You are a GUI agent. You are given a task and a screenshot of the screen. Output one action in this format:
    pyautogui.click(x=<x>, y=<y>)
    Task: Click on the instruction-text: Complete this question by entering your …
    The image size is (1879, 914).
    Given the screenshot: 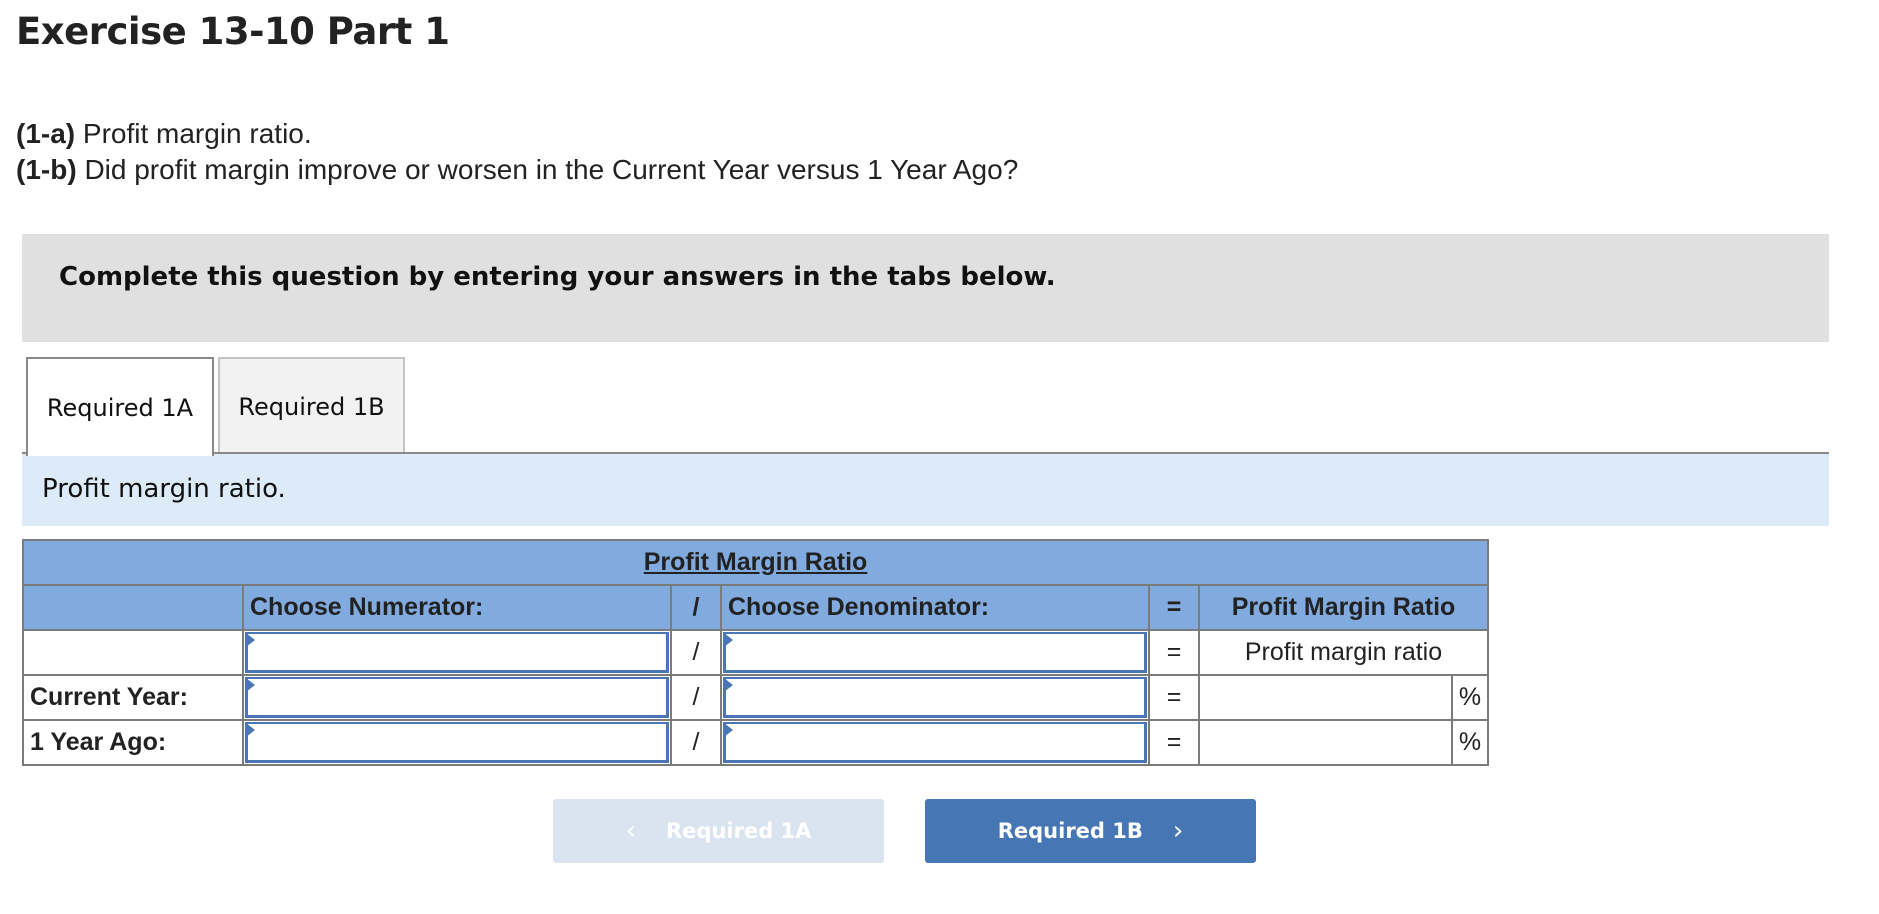 What is the action you would take?
    pyautogui.click(x=557, y=277)
    